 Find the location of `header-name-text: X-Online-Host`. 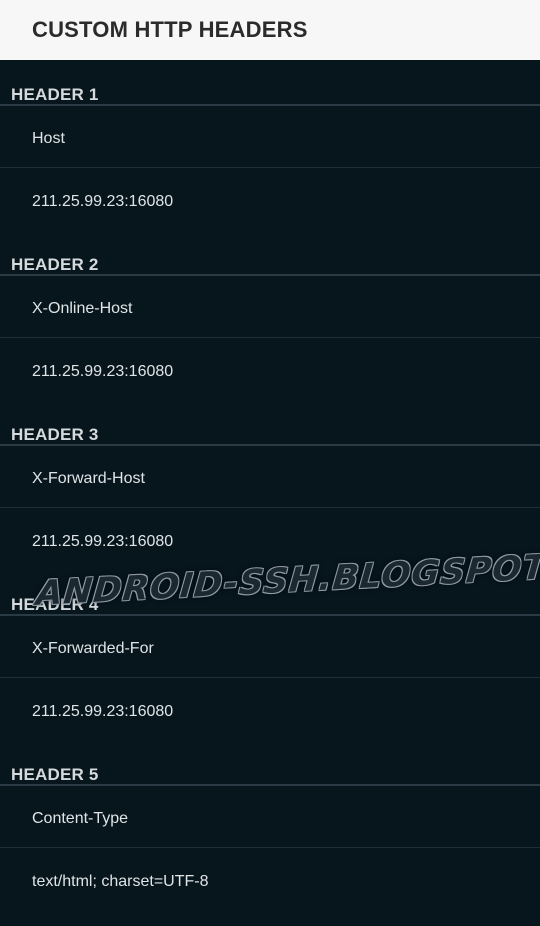

header-name-text: X-Online-Host is located at coordinates (82, 308).